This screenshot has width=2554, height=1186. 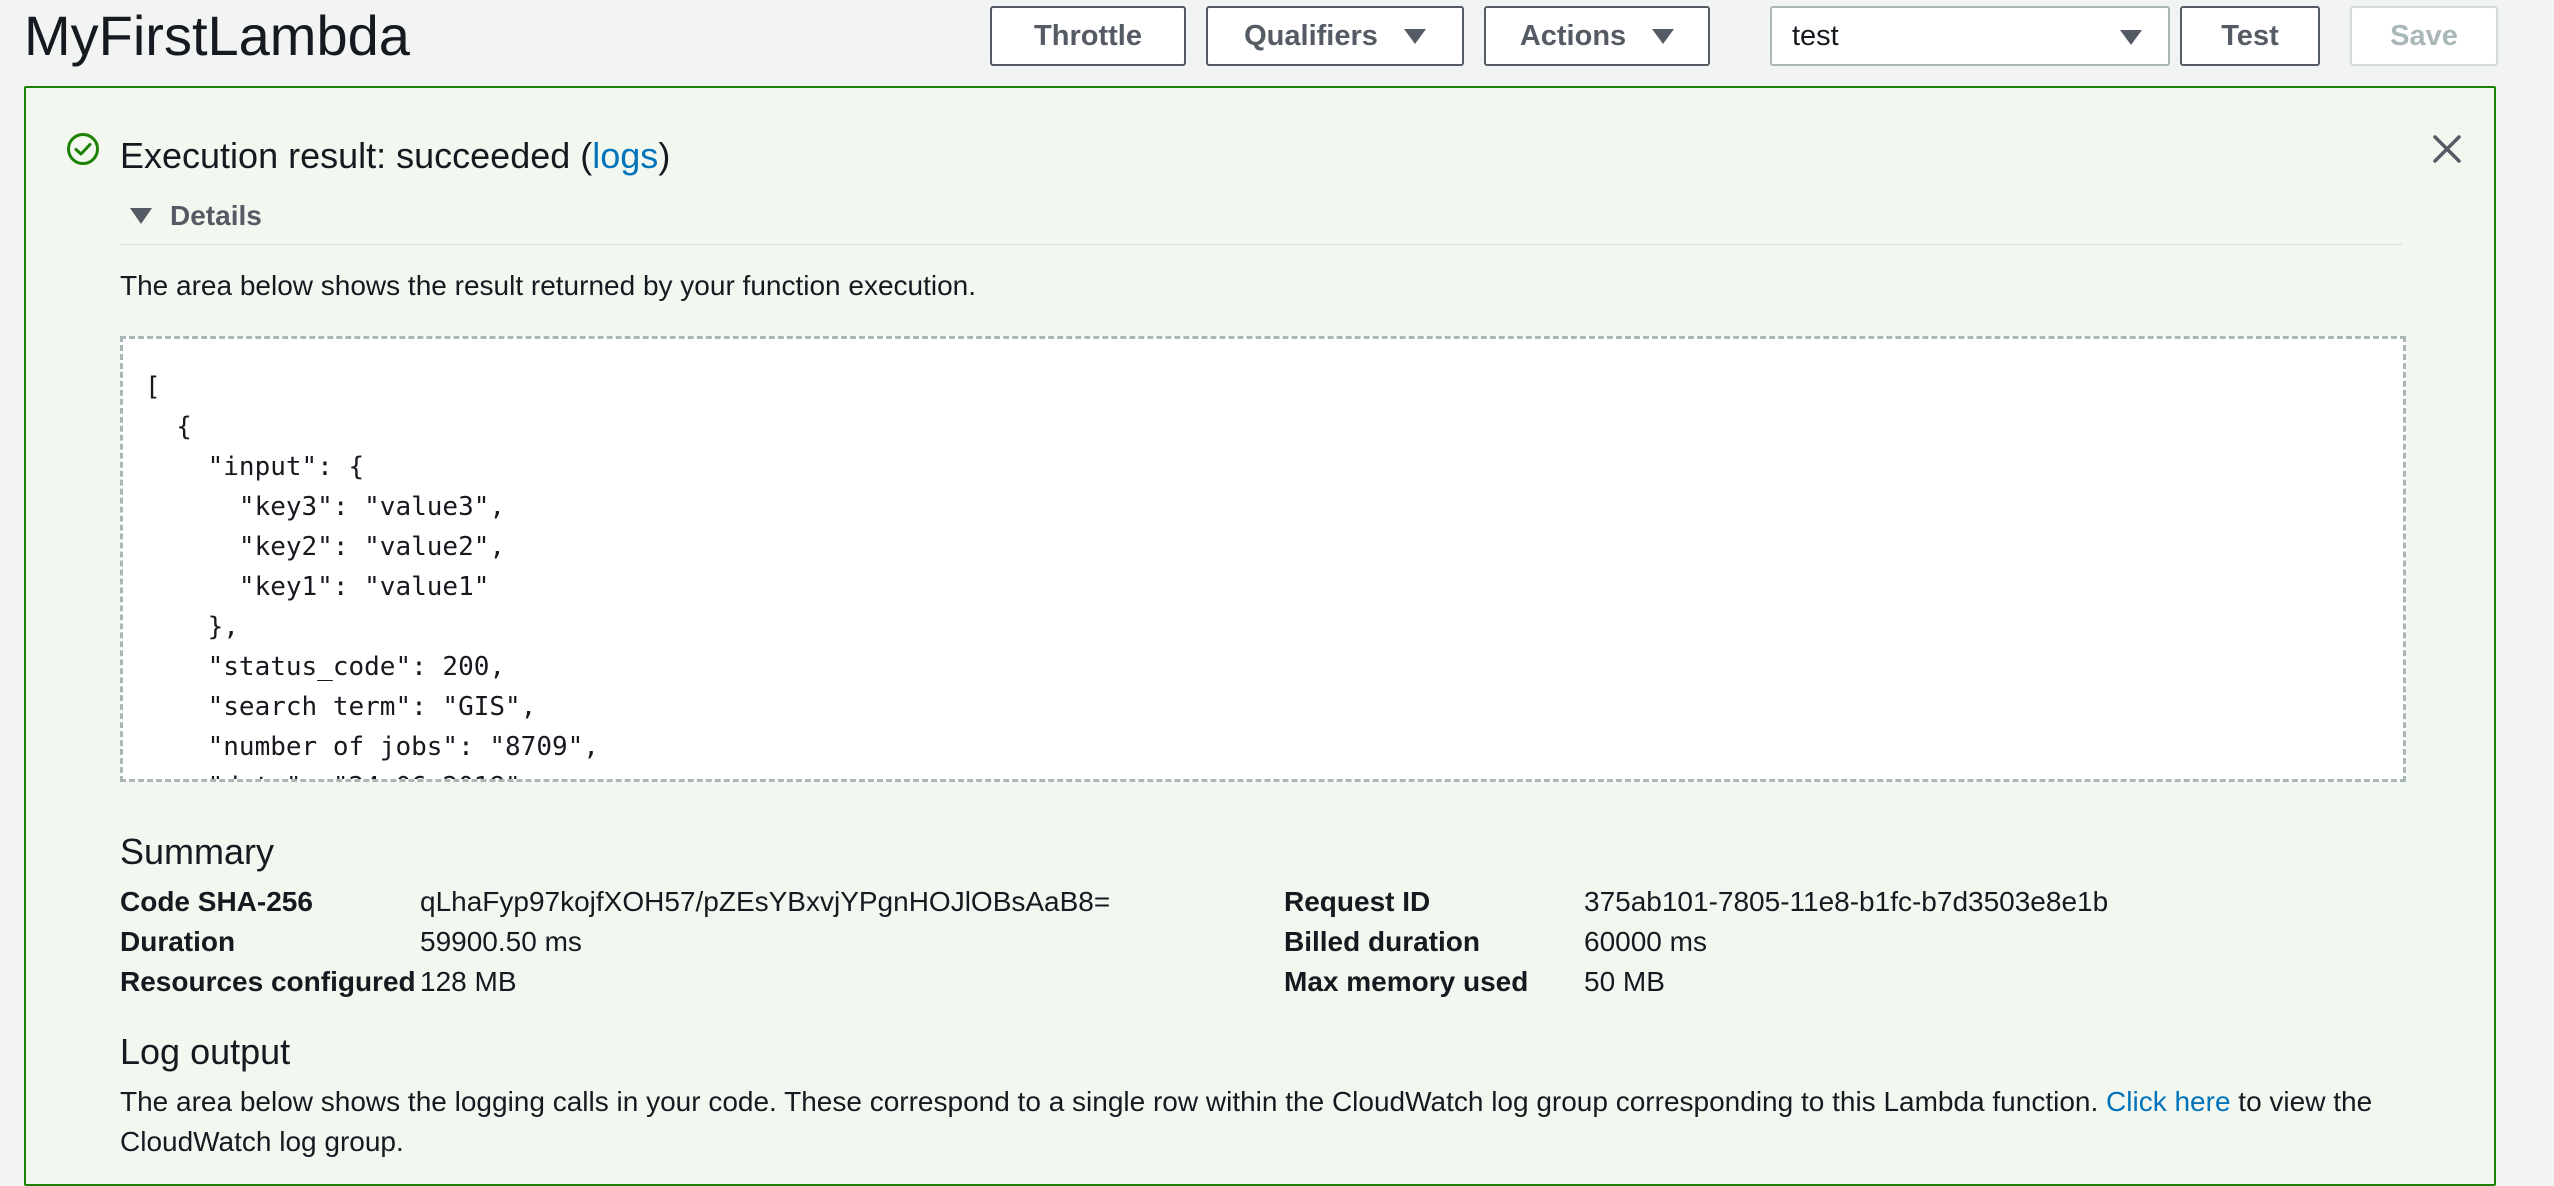 What do you see at coordinates (1815, 35) in the screenshot?
I see `test-event-selected-value: test` at bounding box center [1815, 35].